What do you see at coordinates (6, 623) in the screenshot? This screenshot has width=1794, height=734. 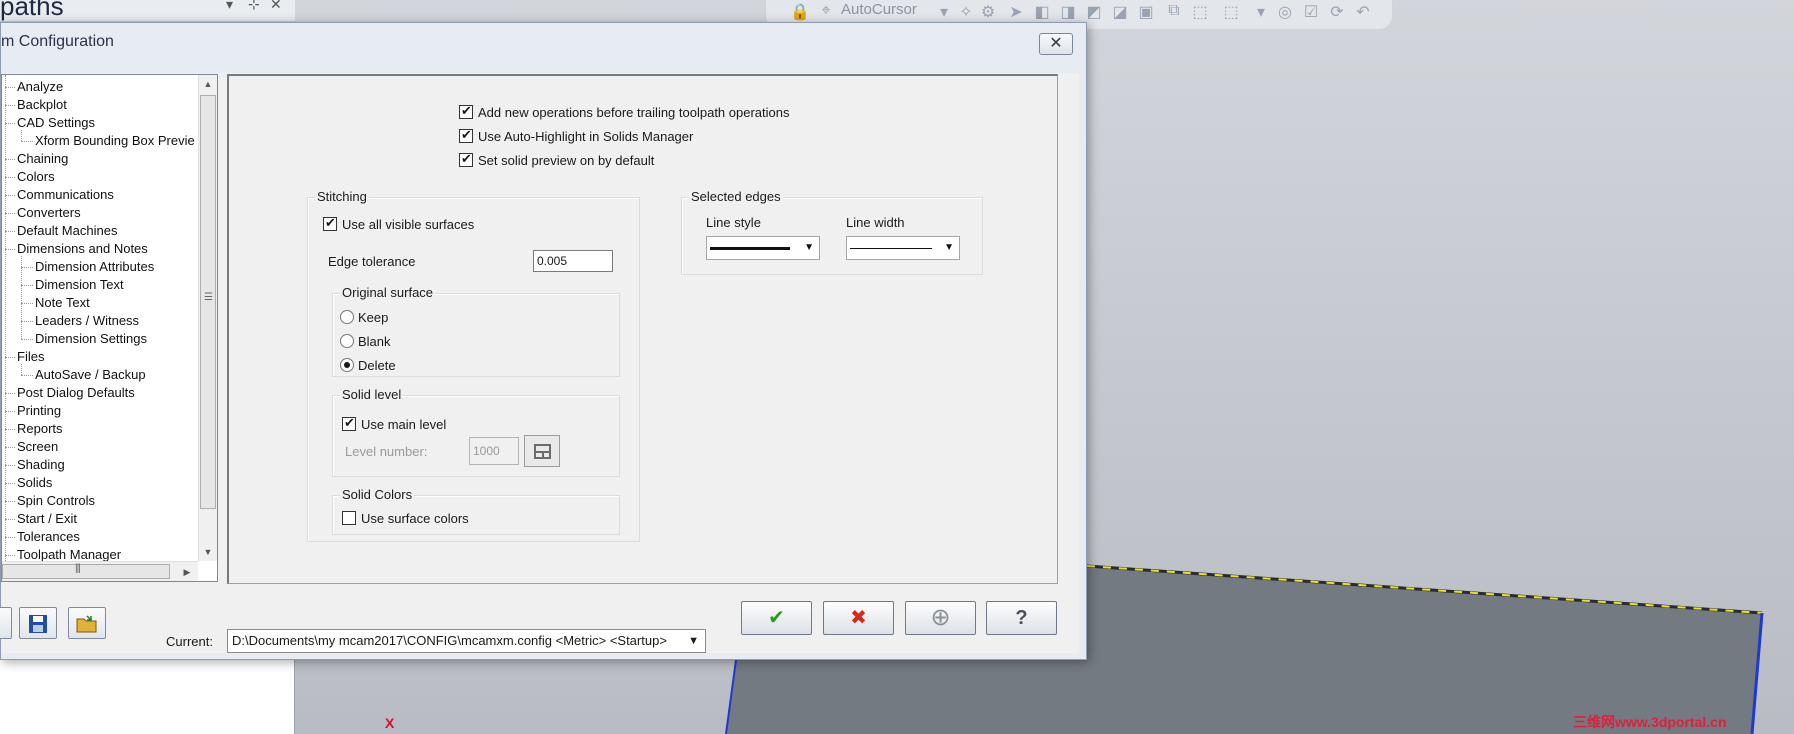 I see `open-config-button` at bounding box center [6, 623].